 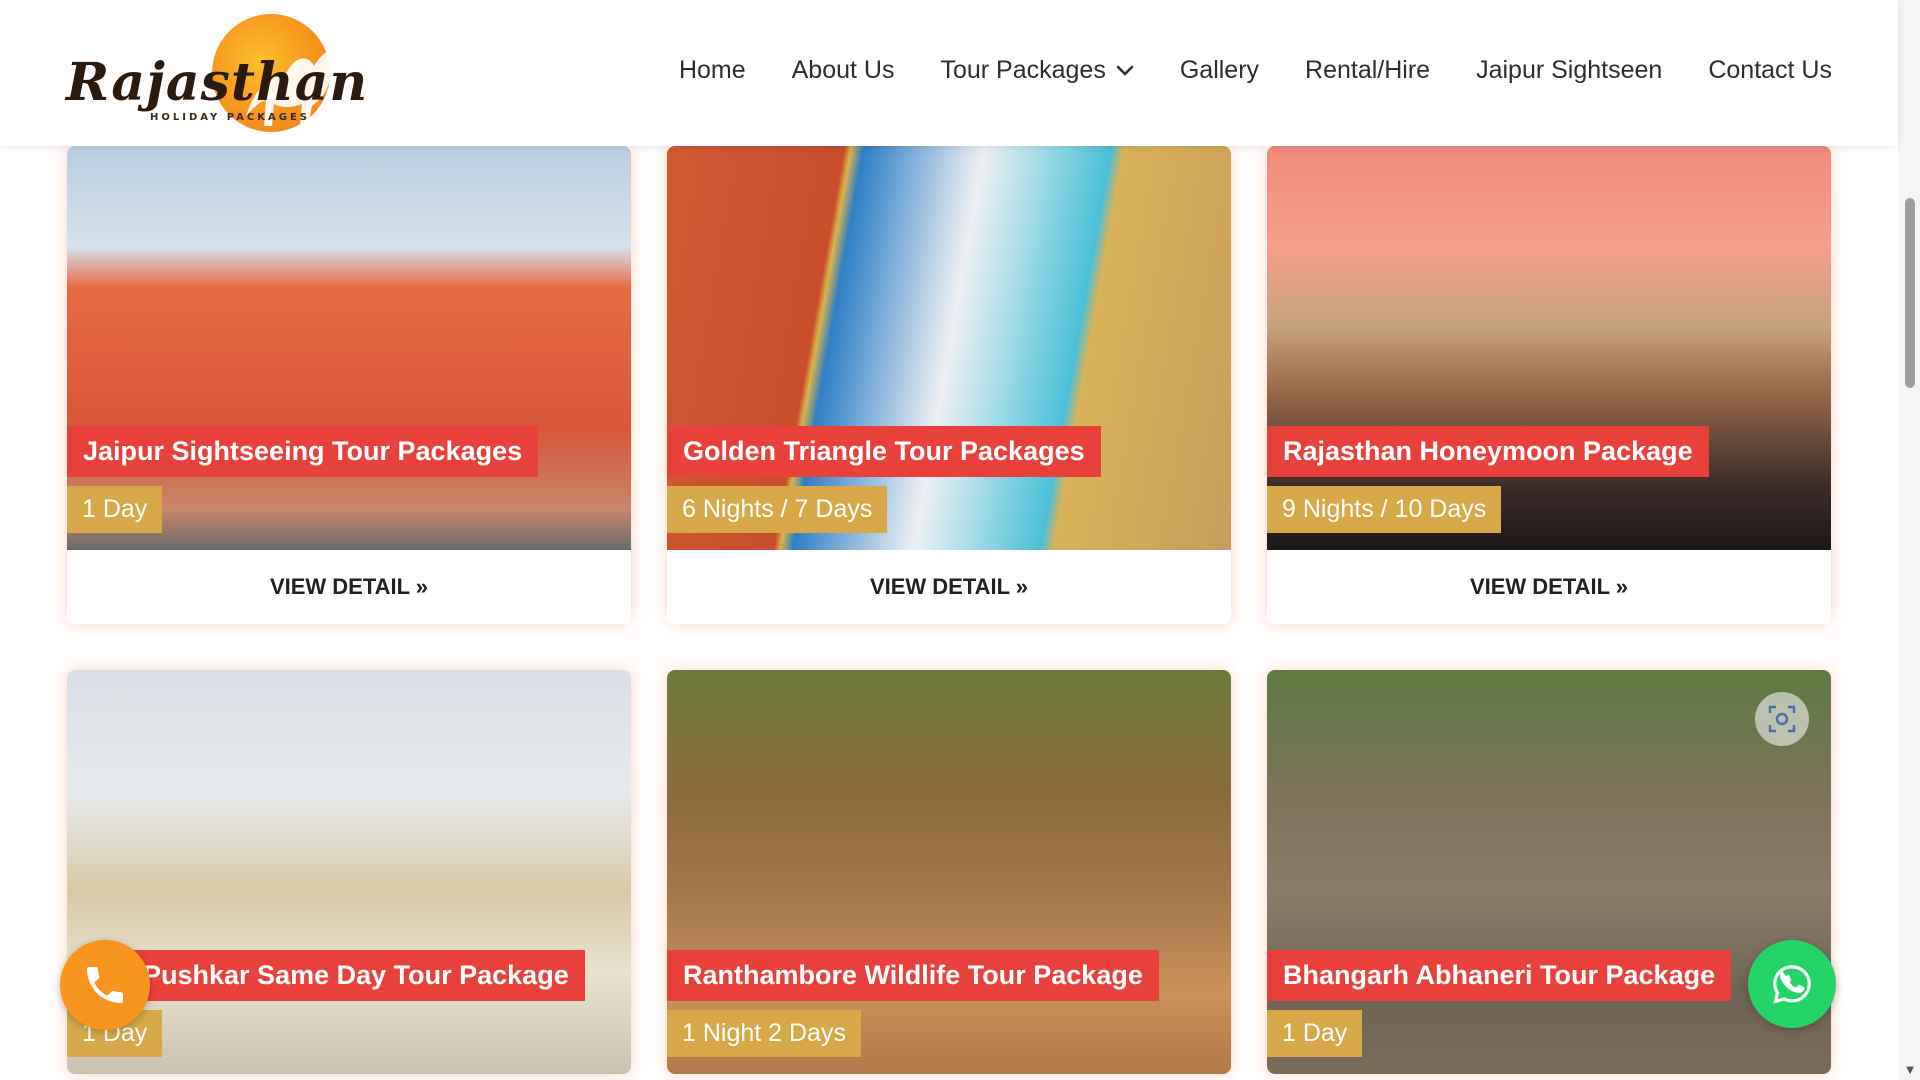 I want to click on nav-home-label: Home, so click(x=712, y=70).